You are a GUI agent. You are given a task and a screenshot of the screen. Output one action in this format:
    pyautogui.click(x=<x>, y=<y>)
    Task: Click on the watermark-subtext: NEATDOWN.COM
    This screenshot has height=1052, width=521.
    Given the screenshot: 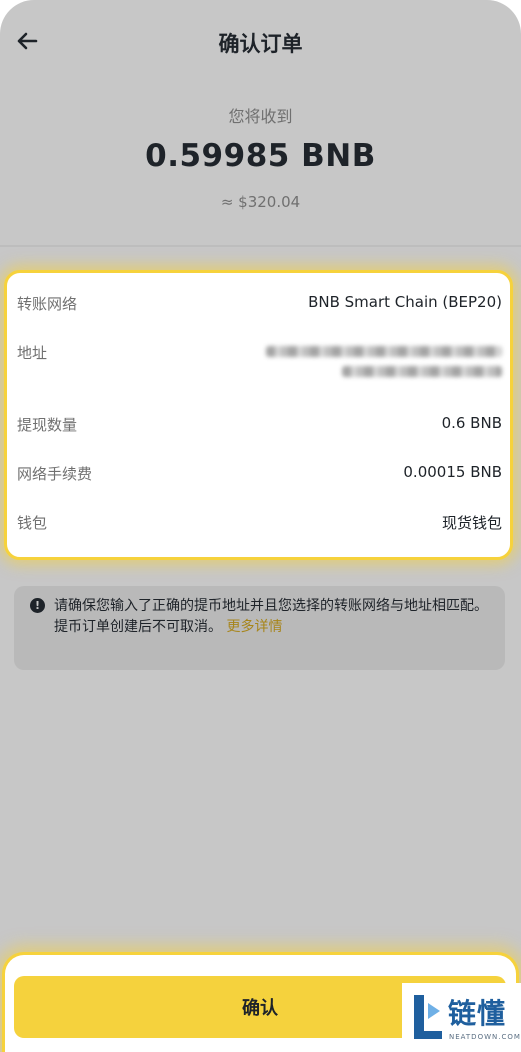 What is the action you would take?
    pyautogui.click(x=485, y=1037)
    